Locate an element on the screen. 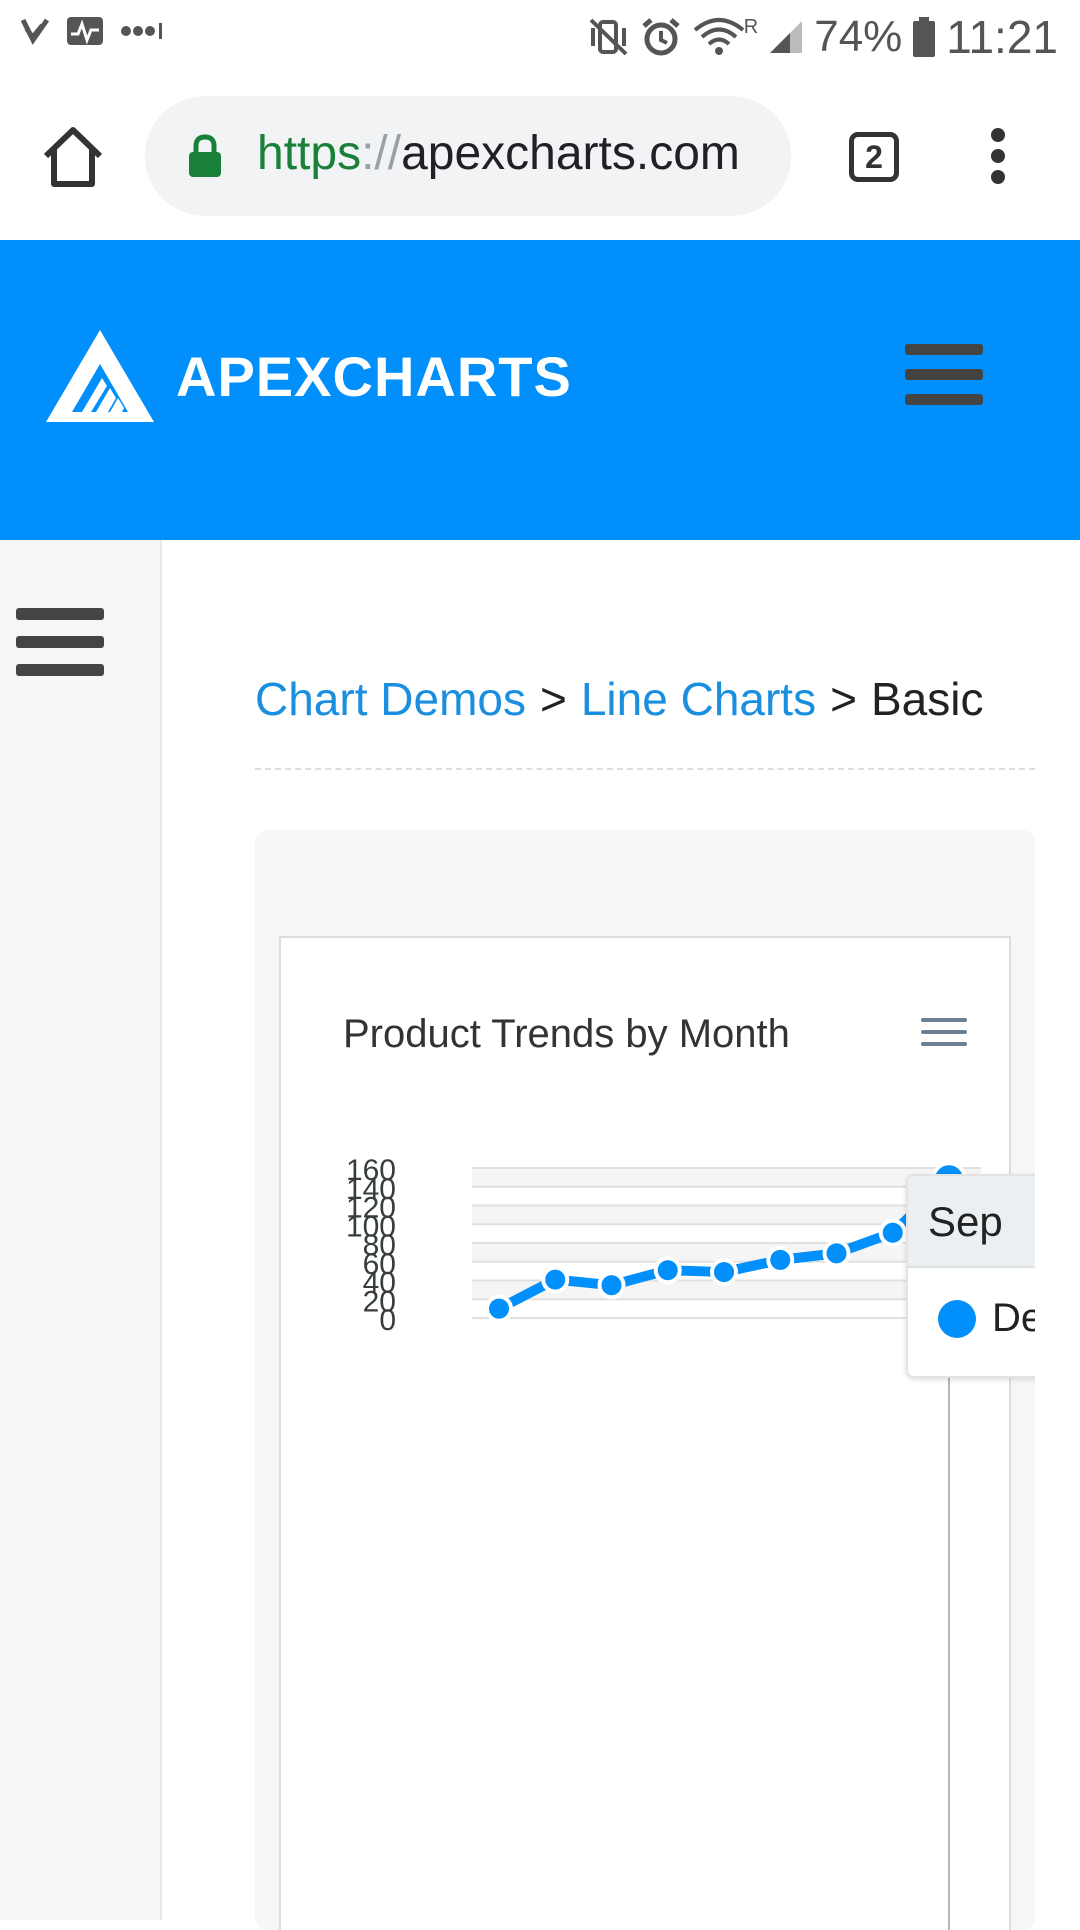 Image resolution: width=1080 pixels, height=1930 pixels. tooltip-marker is located at coordinates (957, 1318).